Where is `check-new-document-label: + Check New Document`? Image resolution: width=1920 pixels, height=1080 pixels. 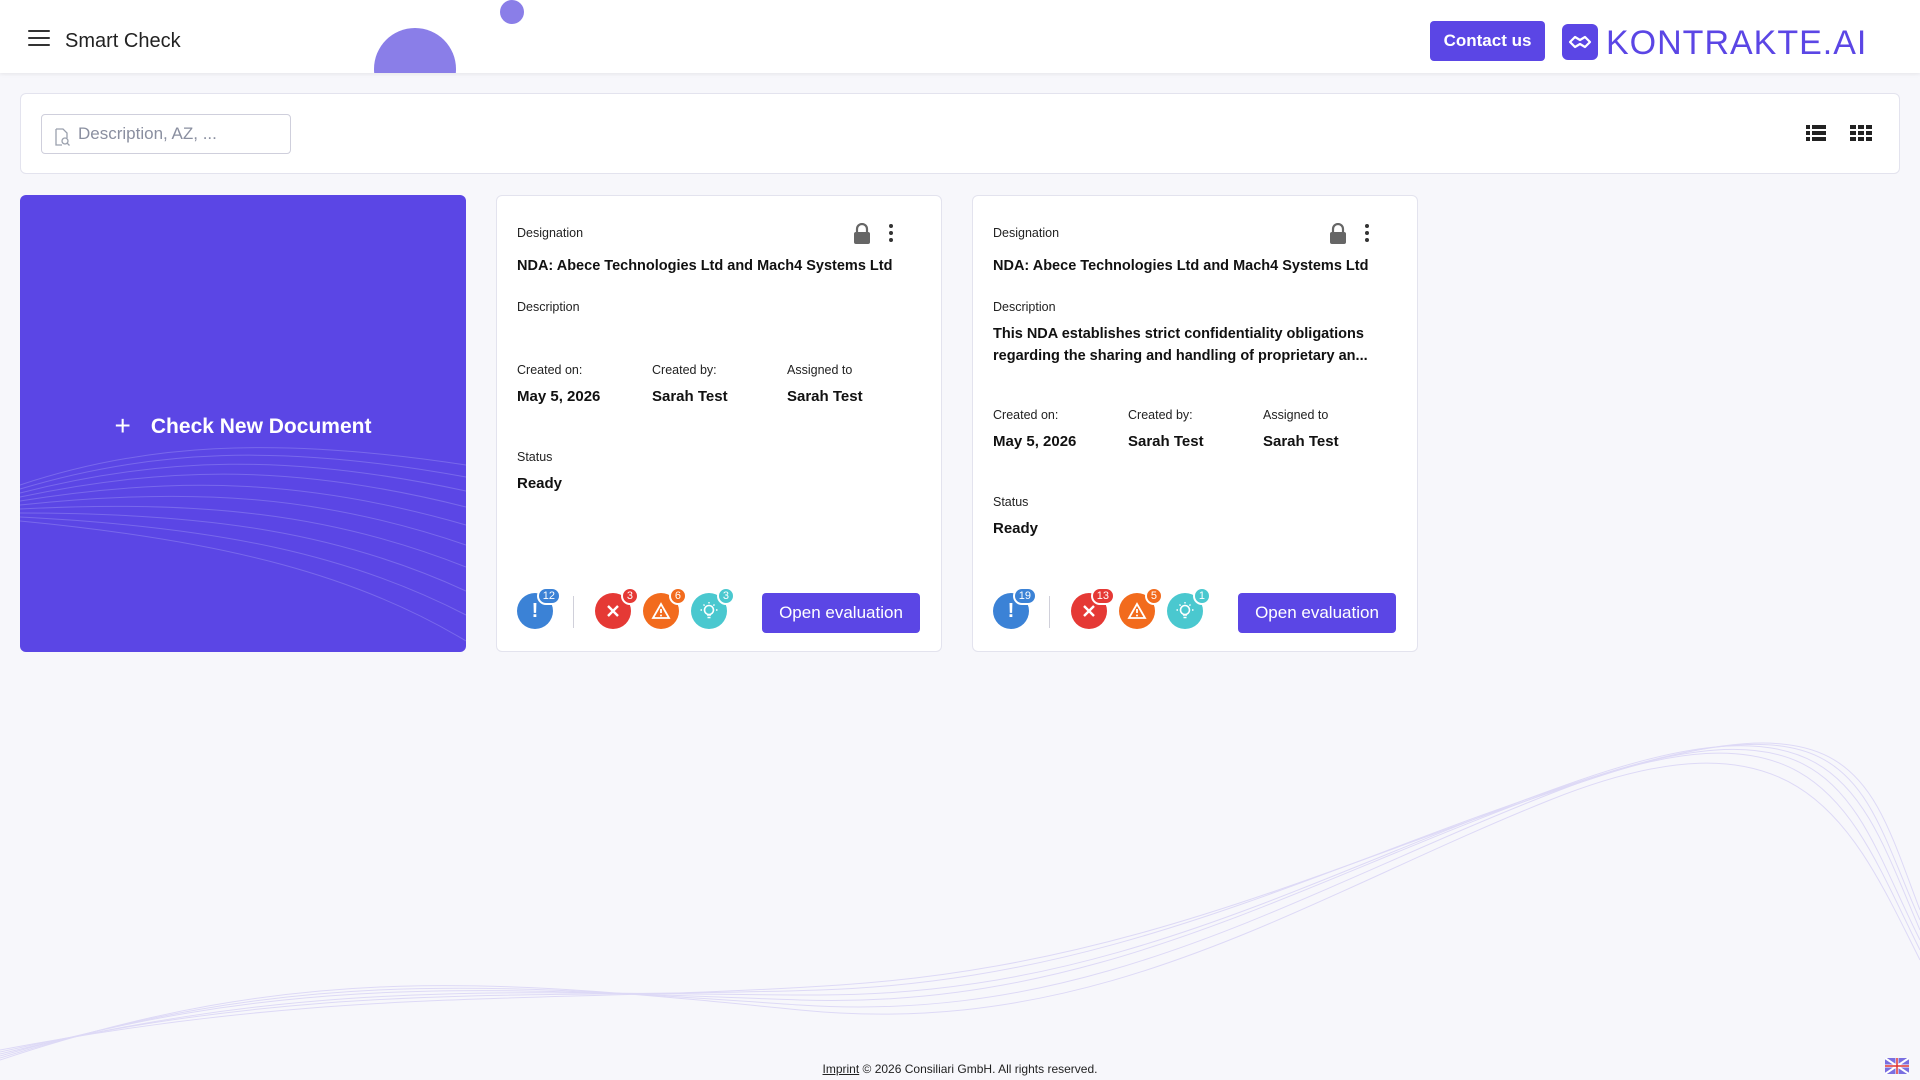 check-new-document-label: + Check New Document is located at coordinates (243, 426).